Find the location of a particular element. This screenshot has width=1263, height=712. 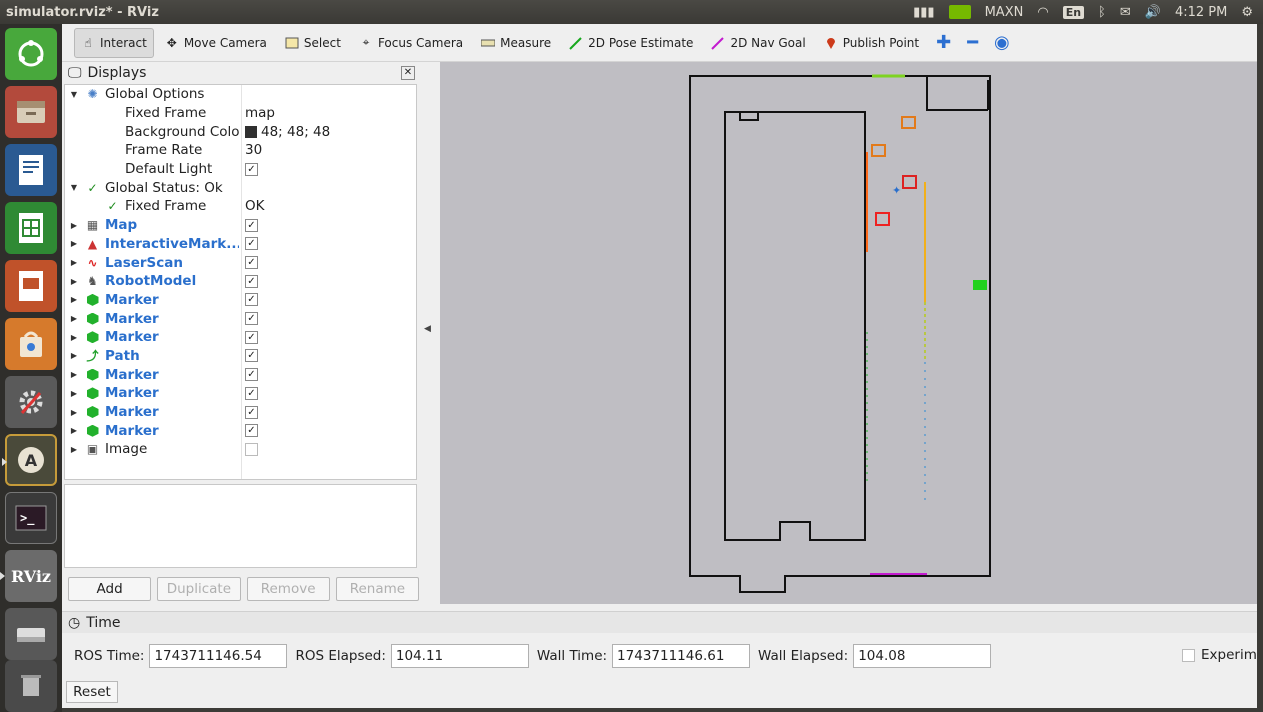

2d-pose-estimate-tool: 2D Pose Estimate is located at coordinates (631, 43).